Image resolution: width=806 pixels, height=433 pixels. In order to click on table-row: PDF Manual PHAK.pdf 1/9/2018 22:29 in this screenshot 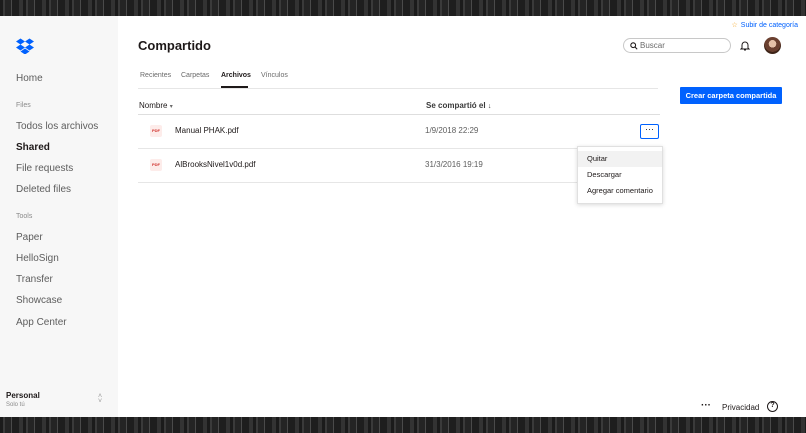, I will do `click(399, 132)`.